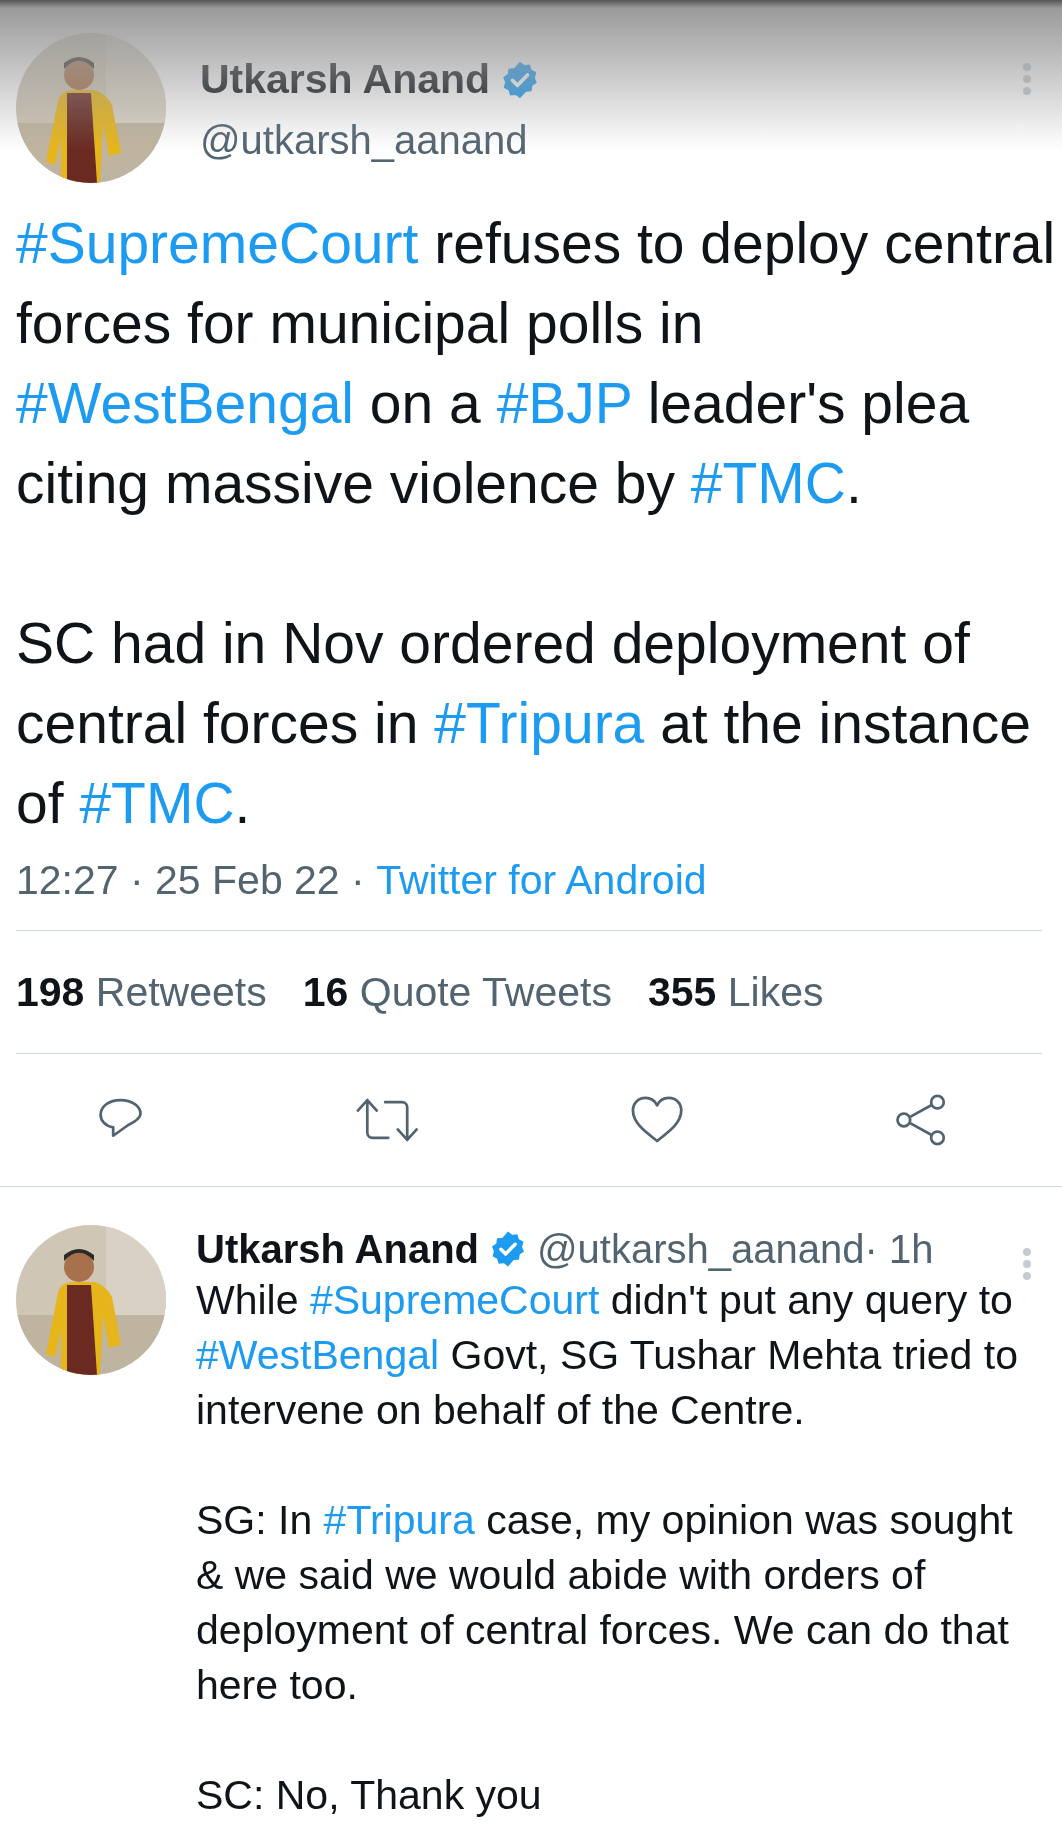 This screenshot has width=1062, height=1836. I want to click on engagement-stat: 16 Quote Tweets, so click(457, 992).